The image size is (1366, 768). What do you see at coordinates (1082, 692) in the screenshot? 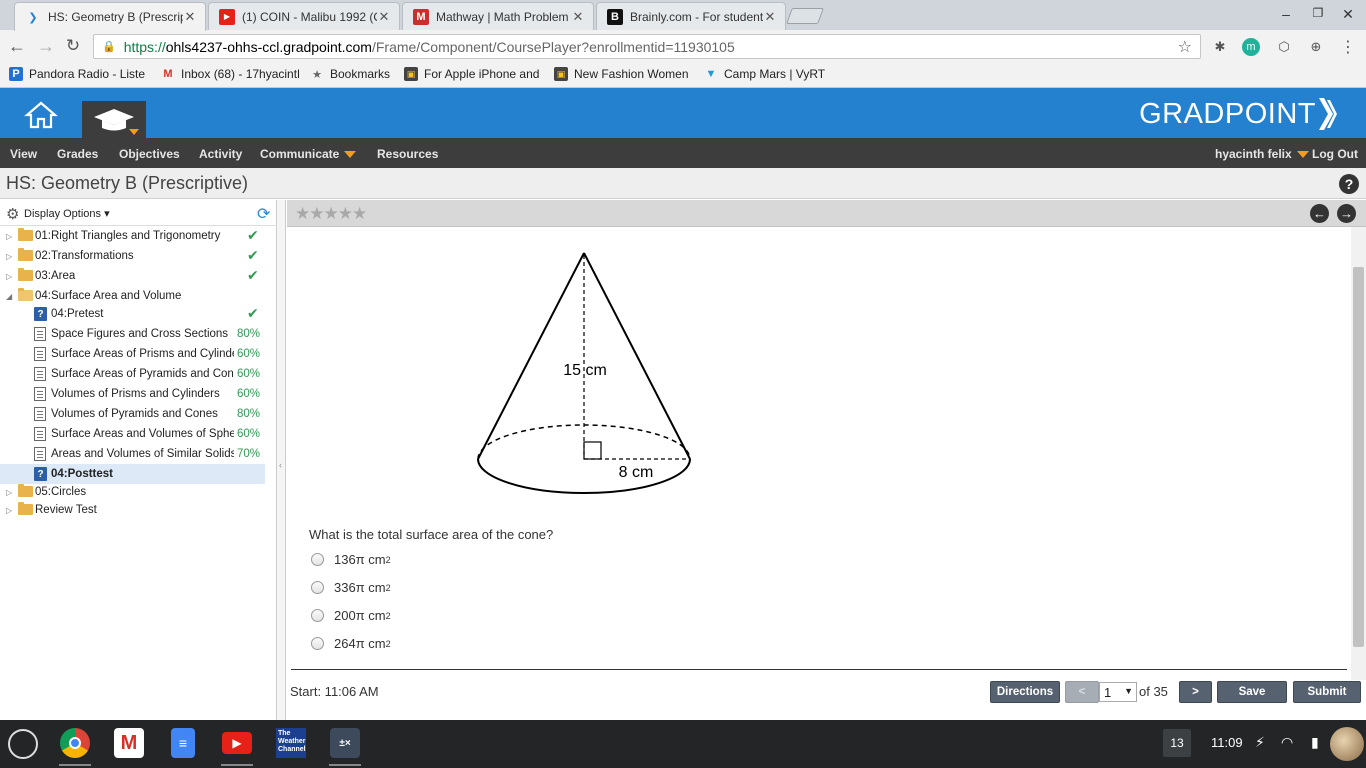
I see `previous-page-button: <` at bounding box center [1082, 692].